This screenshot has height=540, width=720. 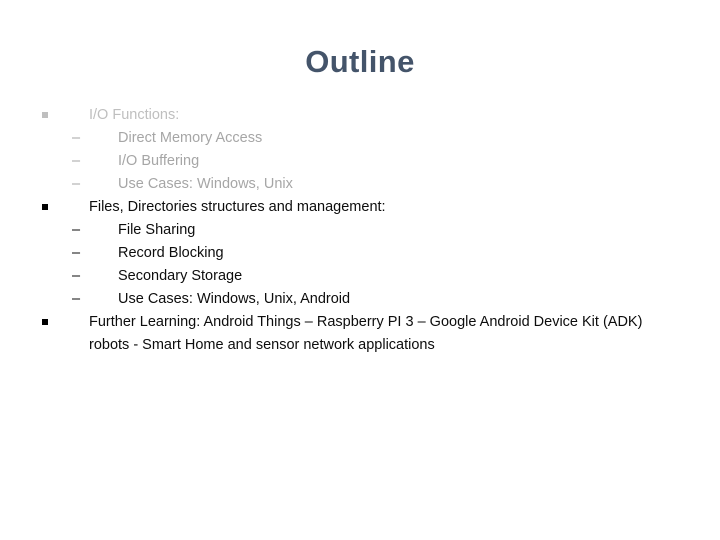 I want to click on page-title: Outline, so click(x=360, y=61).